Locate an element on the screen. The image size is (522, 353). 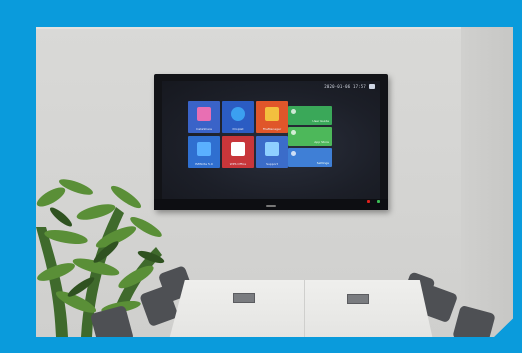
app-tile-wps: WPS Office is located at coordinates (238, 152).